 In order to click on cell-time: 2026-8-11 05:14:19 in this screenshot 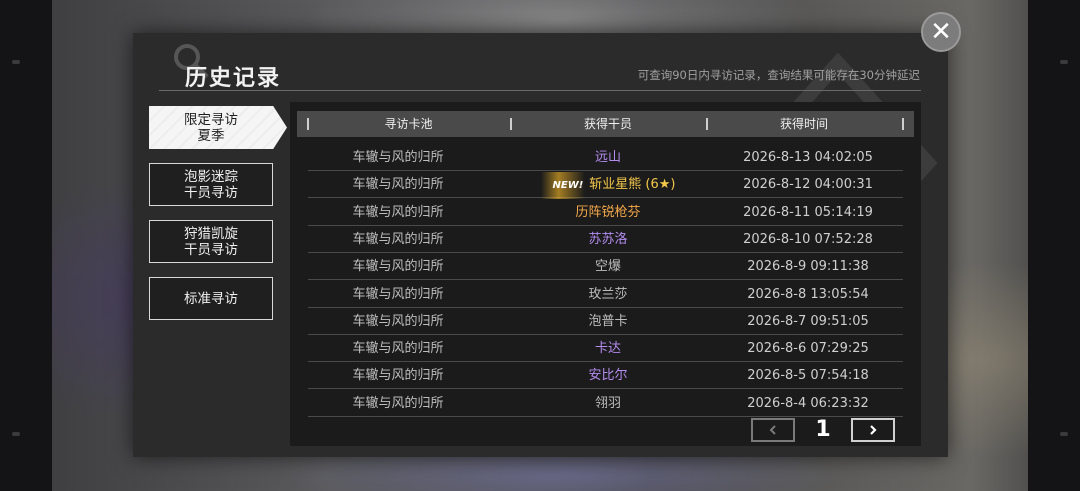, I will do `click(808, 212)`.